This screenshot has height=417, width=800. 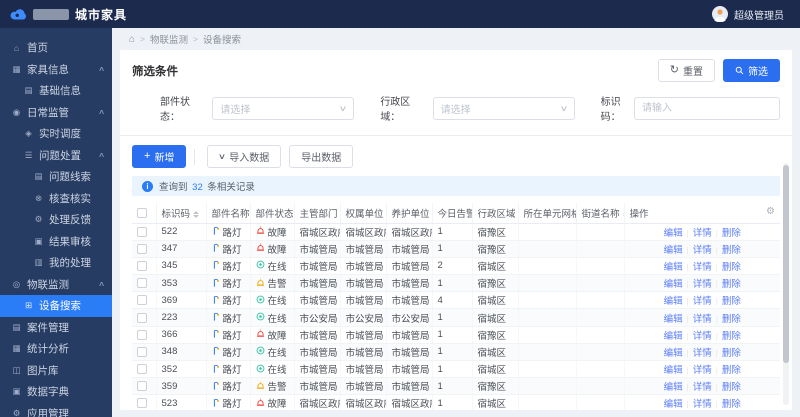 I want to click on sidebar-item-app-management: ⚙ 应用管理, so click(x=56, y=410).